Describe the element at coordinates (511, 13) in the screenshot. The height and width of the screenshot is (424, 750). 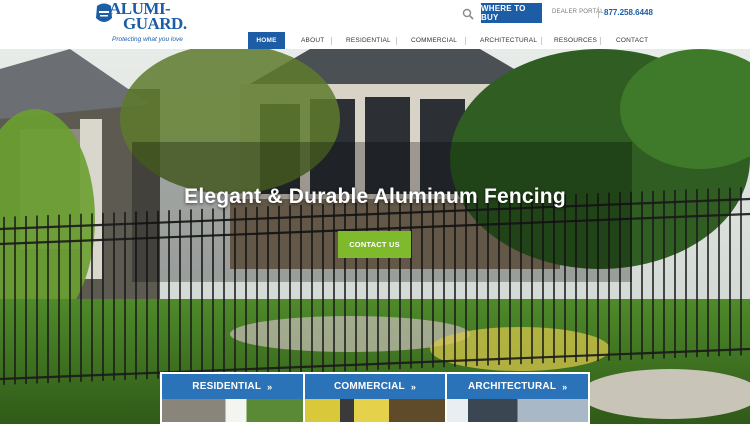
I see `where-to-buy-button: WHERE TO BUY` at that location.